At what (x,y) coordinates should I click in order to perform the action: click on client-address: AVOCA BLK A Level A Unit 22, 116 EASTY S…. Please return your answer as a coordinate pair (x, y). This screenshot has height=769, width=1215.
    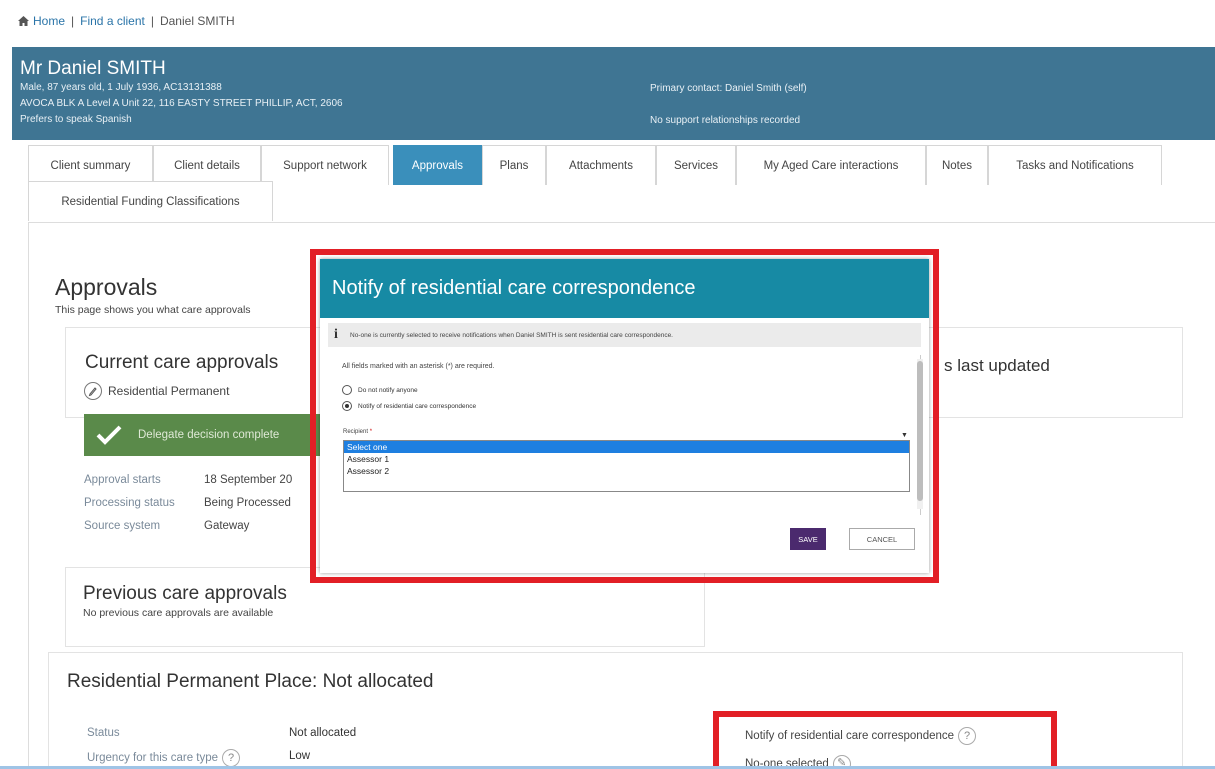
    Looking at the image, I should click on (181, 103).